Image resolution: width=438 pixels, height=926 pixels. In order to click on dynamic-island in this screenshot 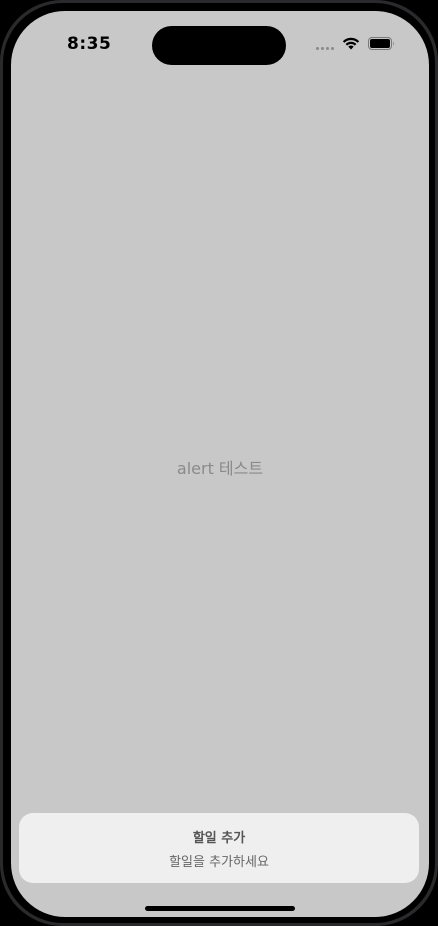, I will do `click(219, 45)`.